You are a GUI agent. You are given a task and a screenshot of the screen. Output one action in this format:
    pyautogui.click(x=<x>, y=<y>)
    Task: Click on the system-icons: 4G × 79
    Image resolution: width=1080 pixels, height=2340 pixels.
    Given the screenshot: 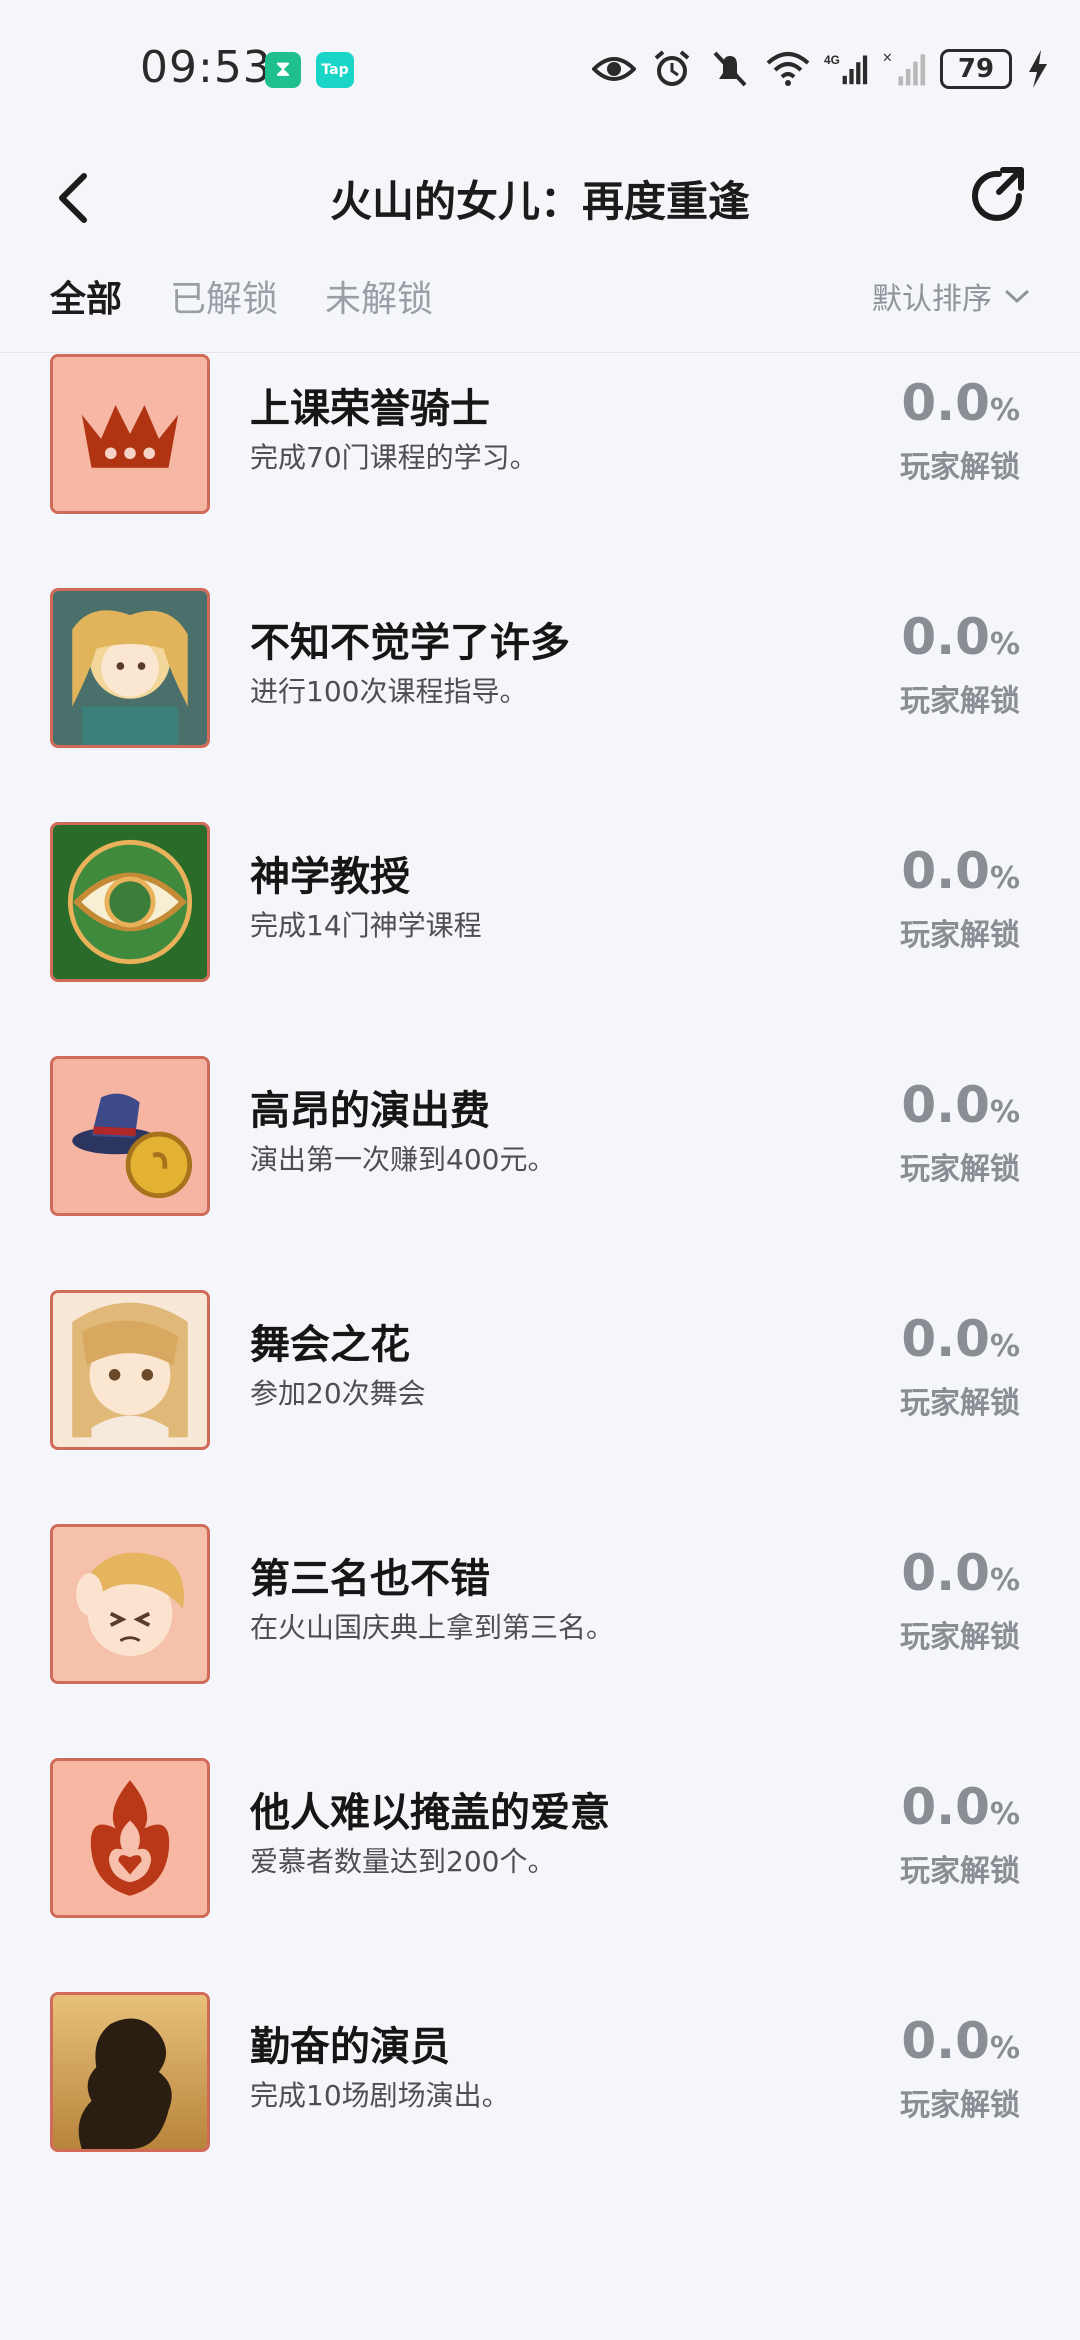 What is the action you would take?
    pyautogui.click(x=821, y=69)
    